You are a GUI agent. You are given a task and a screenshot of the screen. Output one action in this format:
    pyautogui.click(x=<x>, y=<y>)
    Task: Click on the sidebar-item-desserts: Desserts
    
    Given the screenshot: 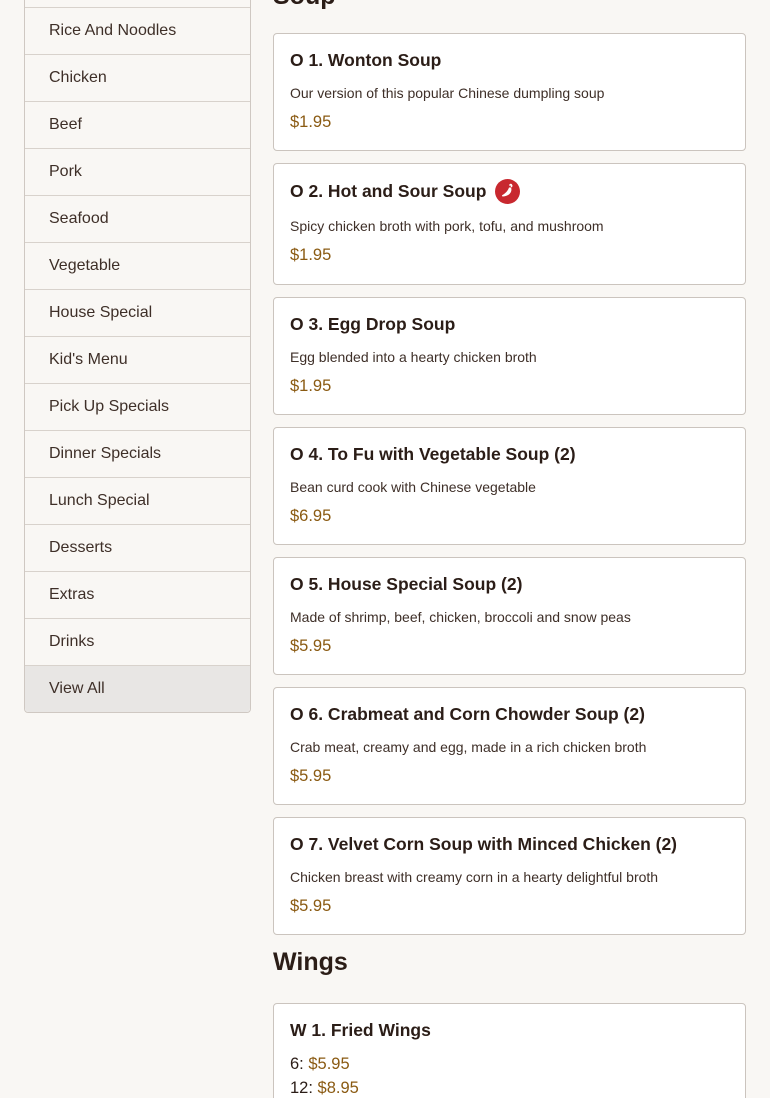 What is the action you would take?
    pyautogui.click(x=137, y=547)
    